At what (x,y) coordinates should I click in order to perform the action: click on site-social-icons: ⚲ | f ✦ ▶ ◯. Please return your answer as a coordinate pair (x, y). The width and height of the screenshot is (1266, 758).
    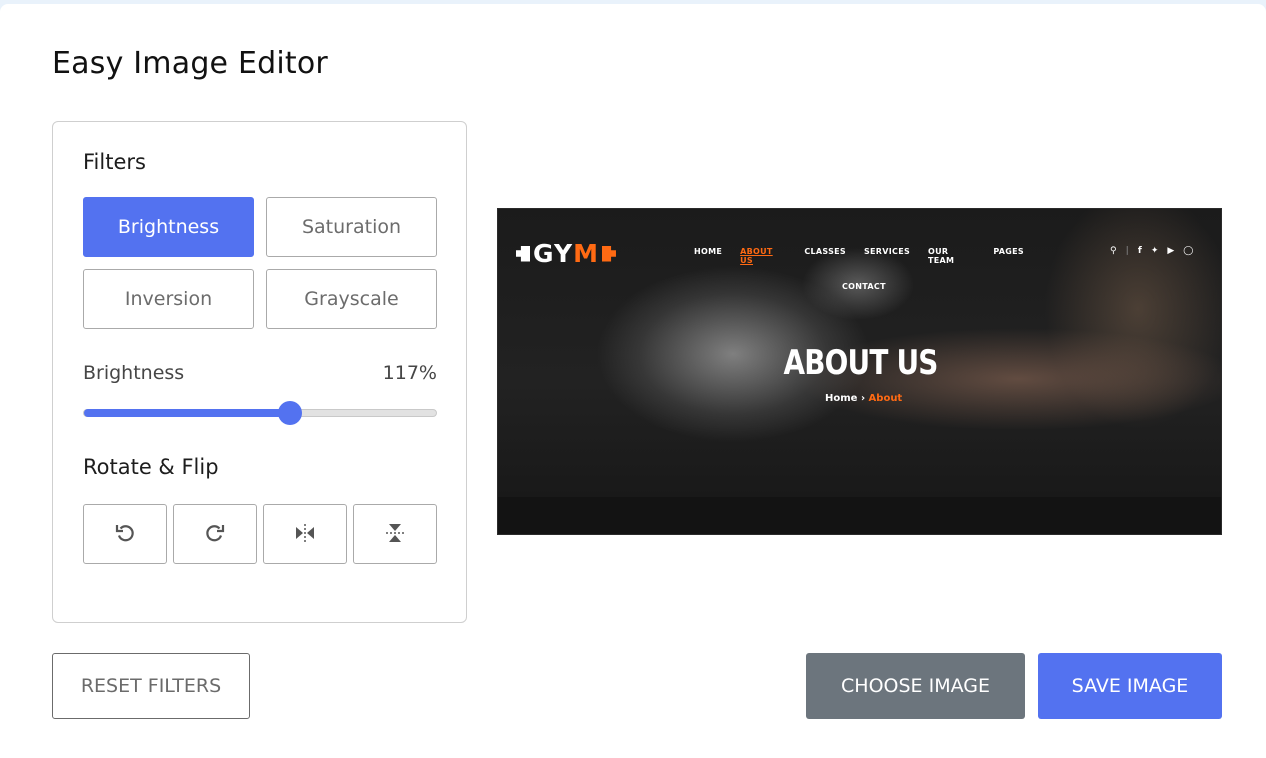
    Looking at the image, I should click on (1151, 251).